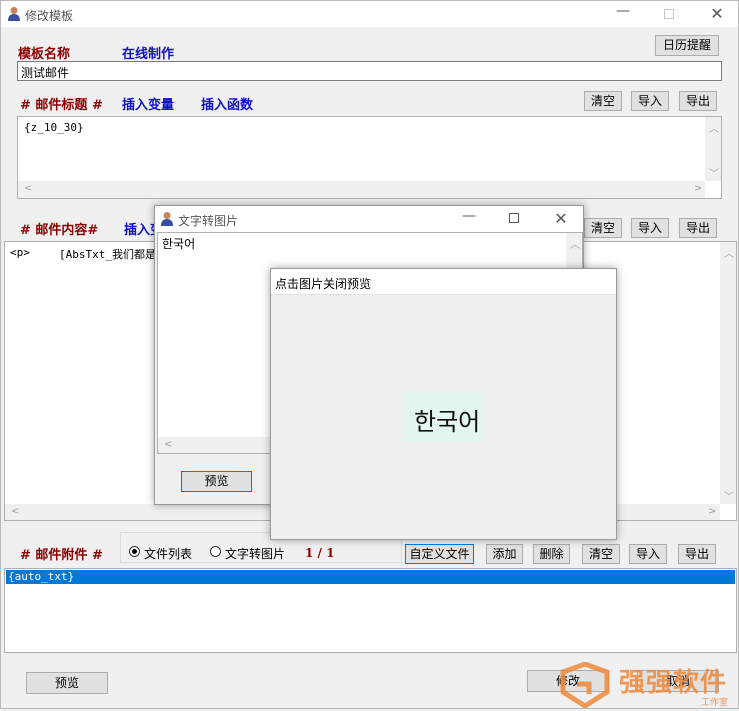 The image size is (739, 711). Describe the element at coordinates (59, 230) in the screenshot. I see `content-label: # 邮件内容#` at that location.